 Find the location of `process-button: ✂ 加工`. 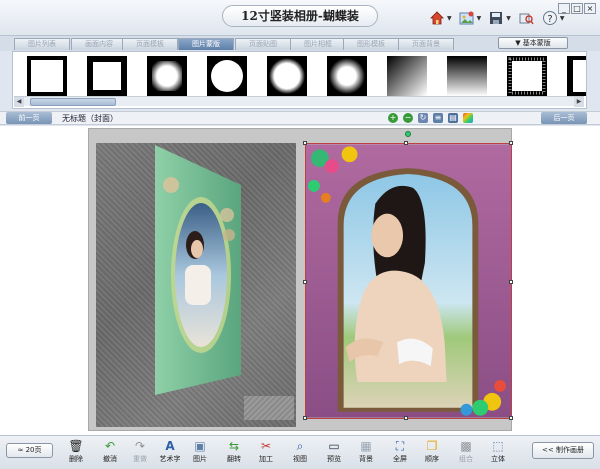

process-button: ✂ 加工 is located at coordinates (266, 453).